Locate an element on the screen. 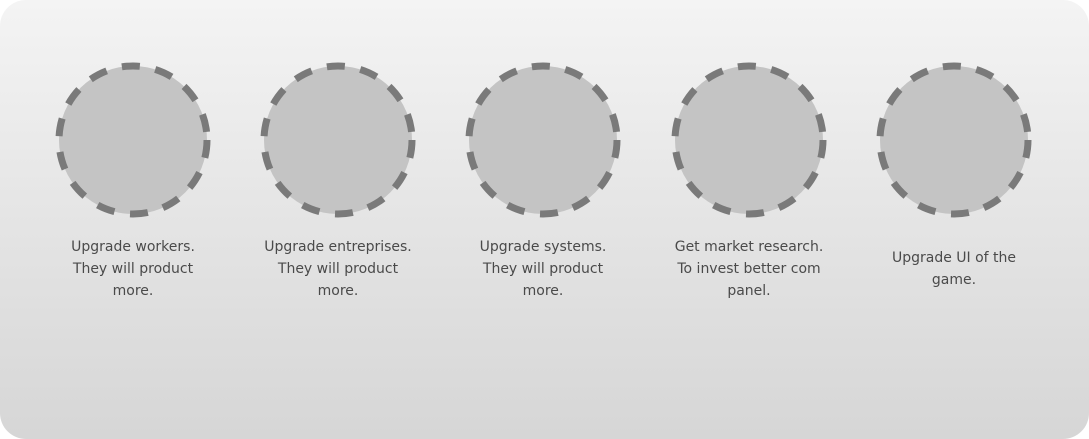  upgrade-ui-slot-icon is located at coordinates (954, 140).